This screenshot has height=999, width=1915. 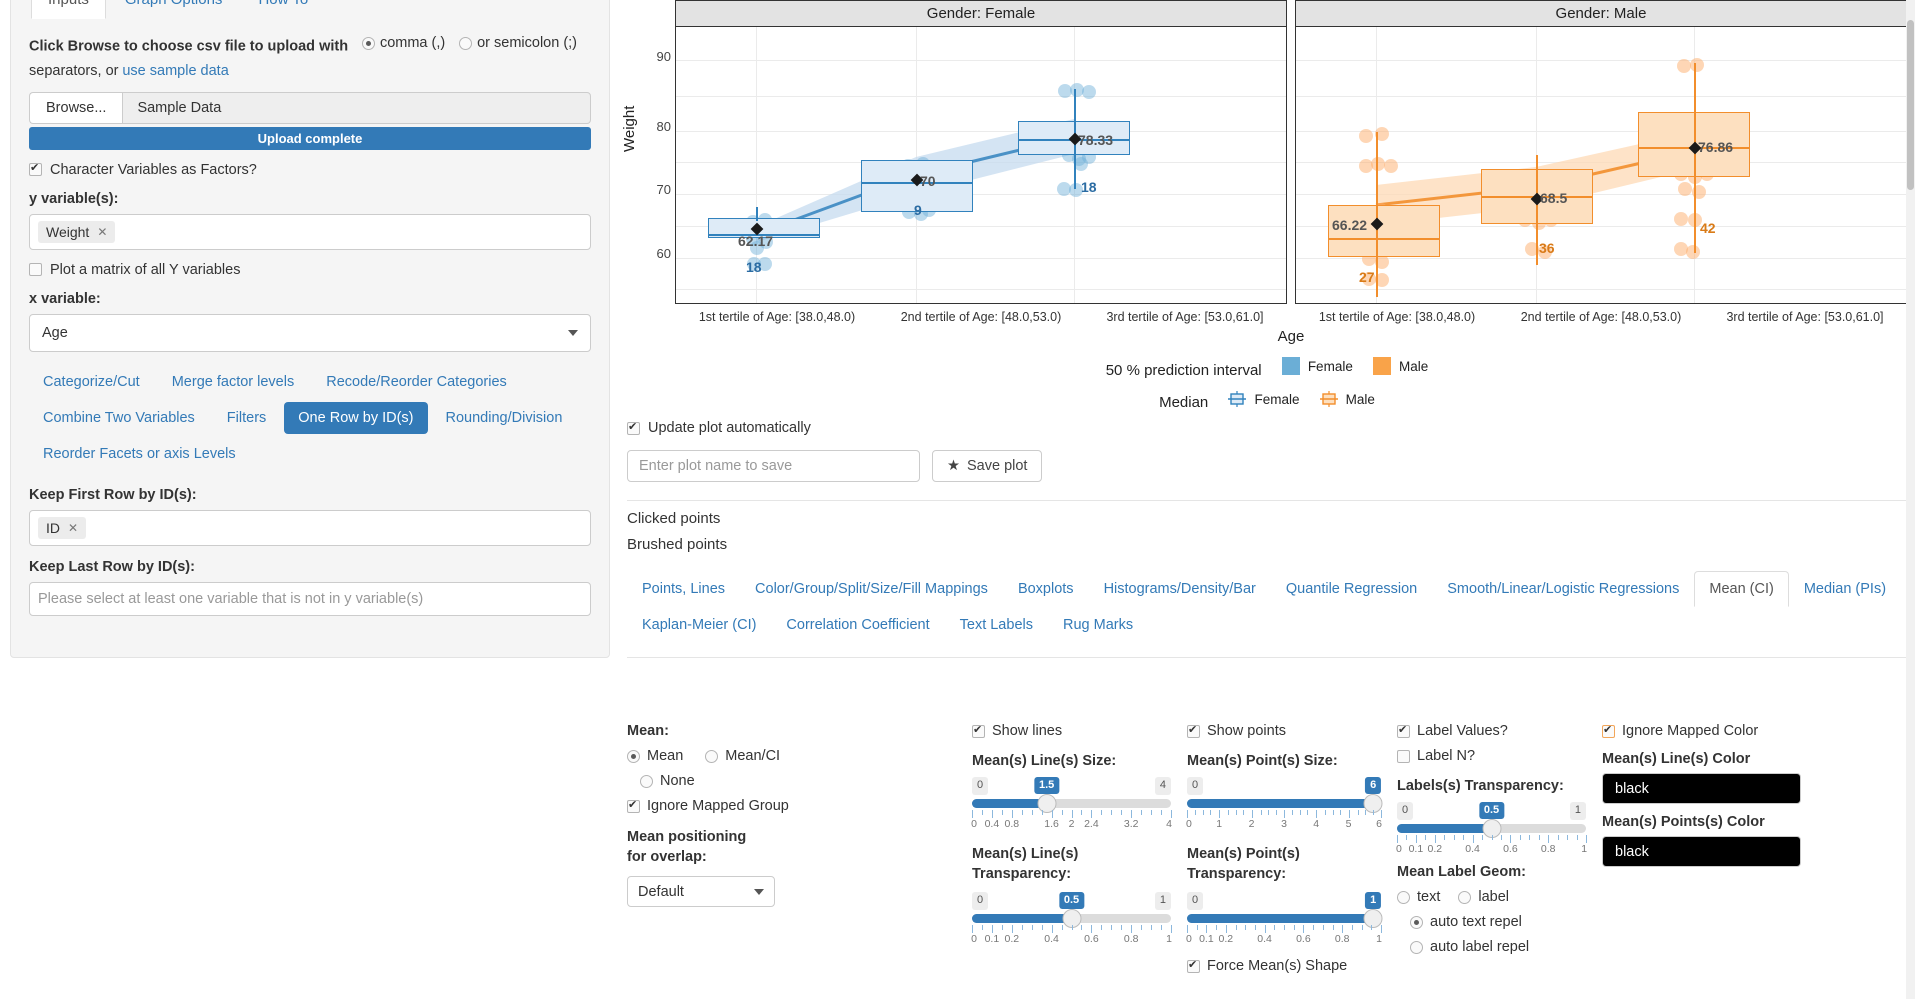 What do you see at coordinates (1405, 811) in the screenshot?
I see `labels-transp-min: 0` at bounding box center [1405, 811].